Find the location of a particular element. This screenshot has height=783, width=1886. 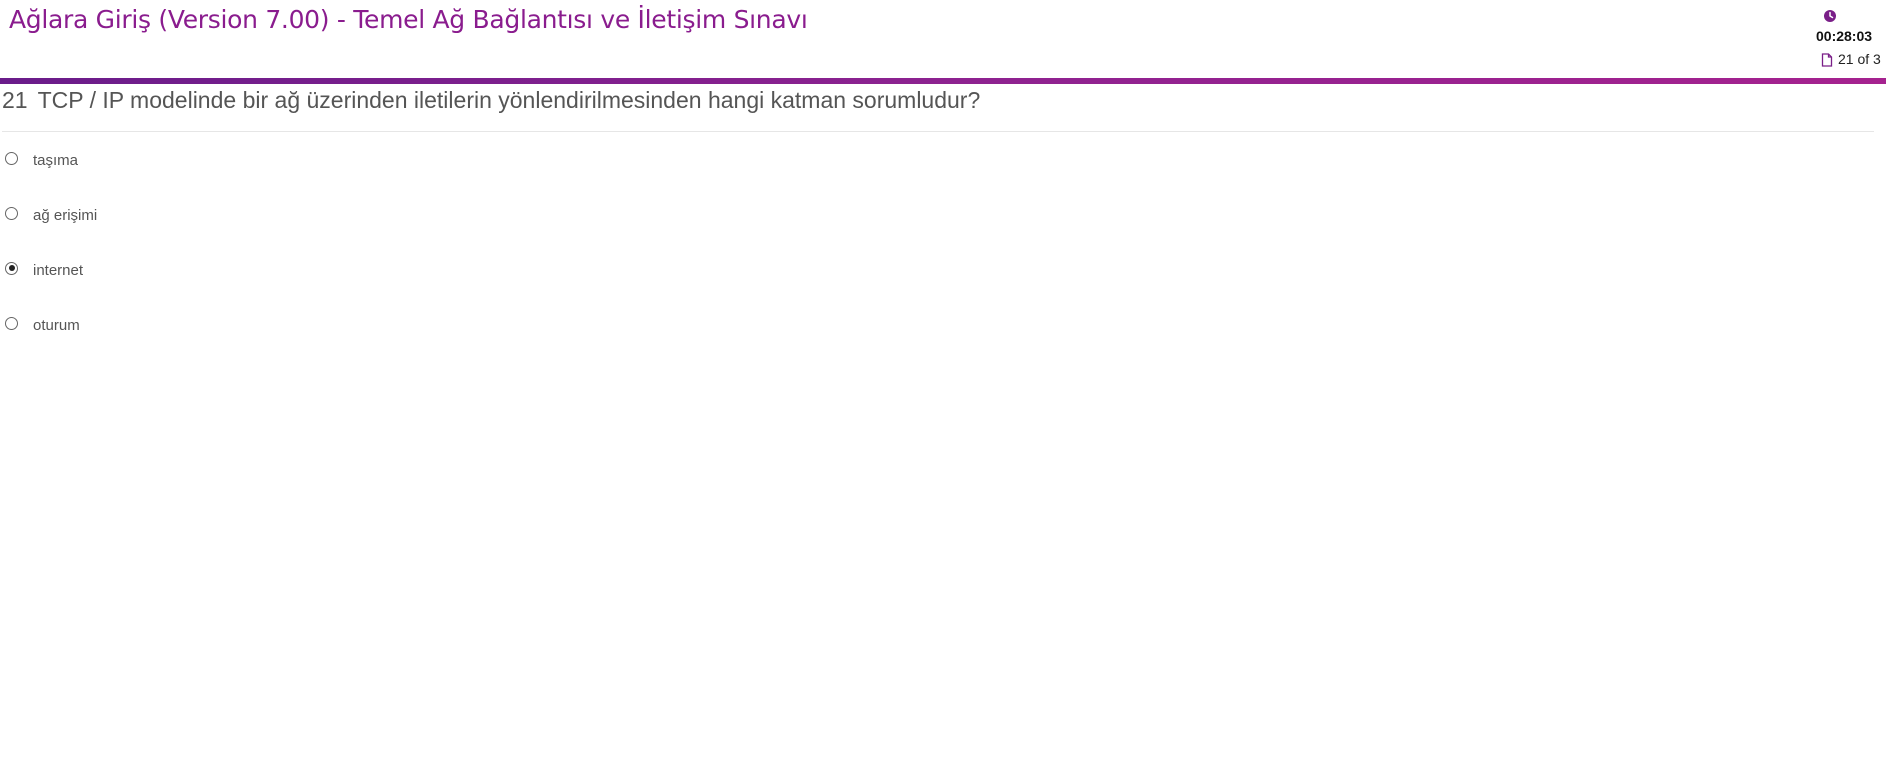

accent-bar is located at coordinates (943, 81).